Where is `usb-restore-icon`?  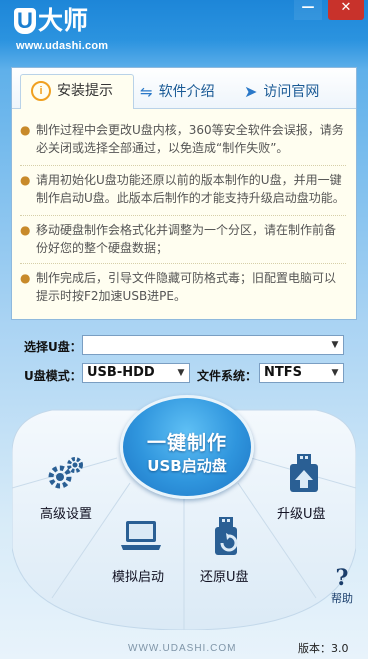 usb-restore-icon is located at coordinates (226, 536).